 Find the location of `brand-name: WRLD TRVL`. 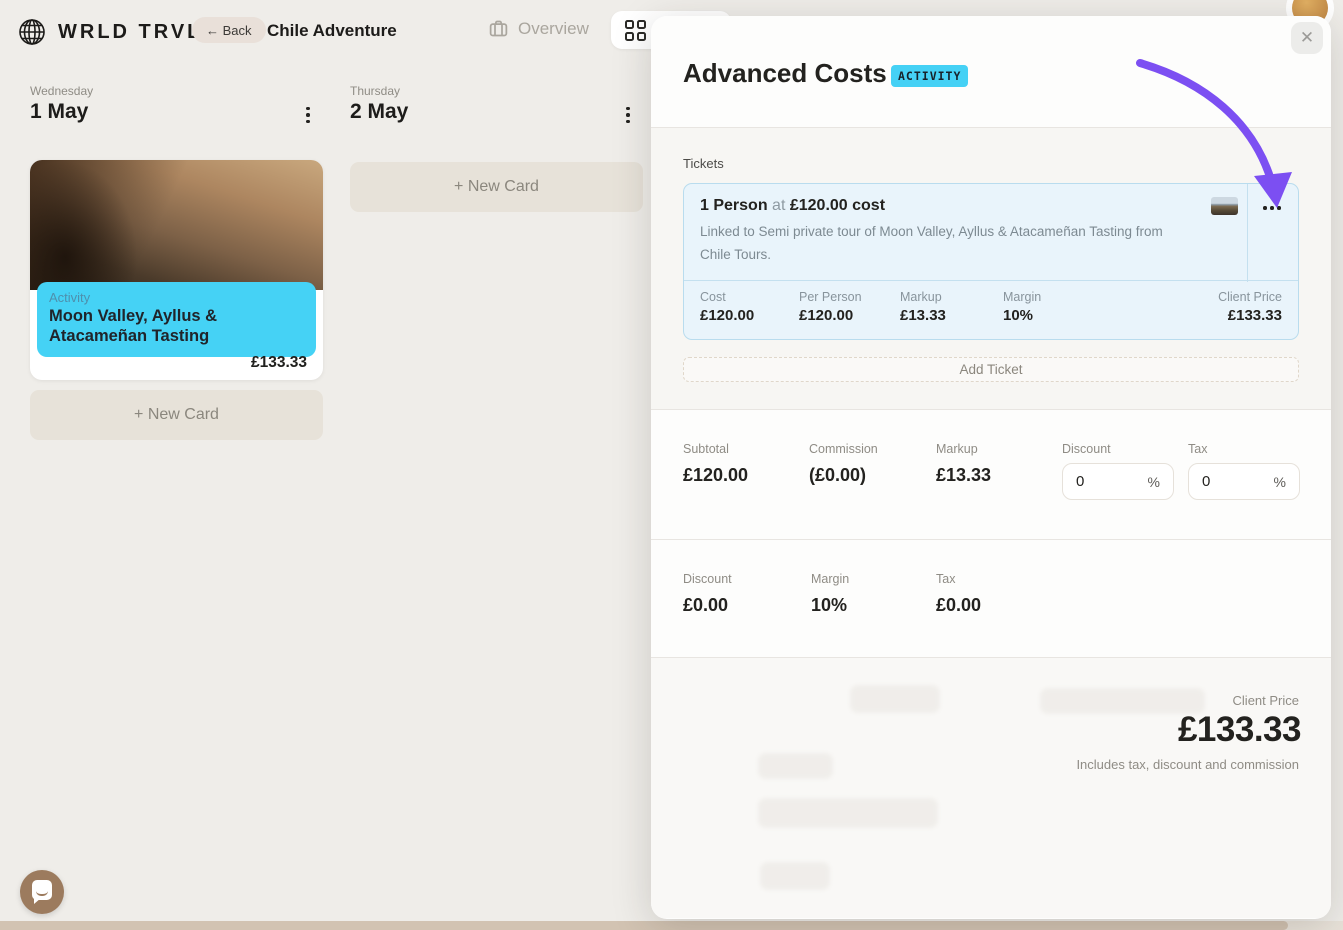

brand-name: WRLD TRVL is located at coordinates (130, 31).